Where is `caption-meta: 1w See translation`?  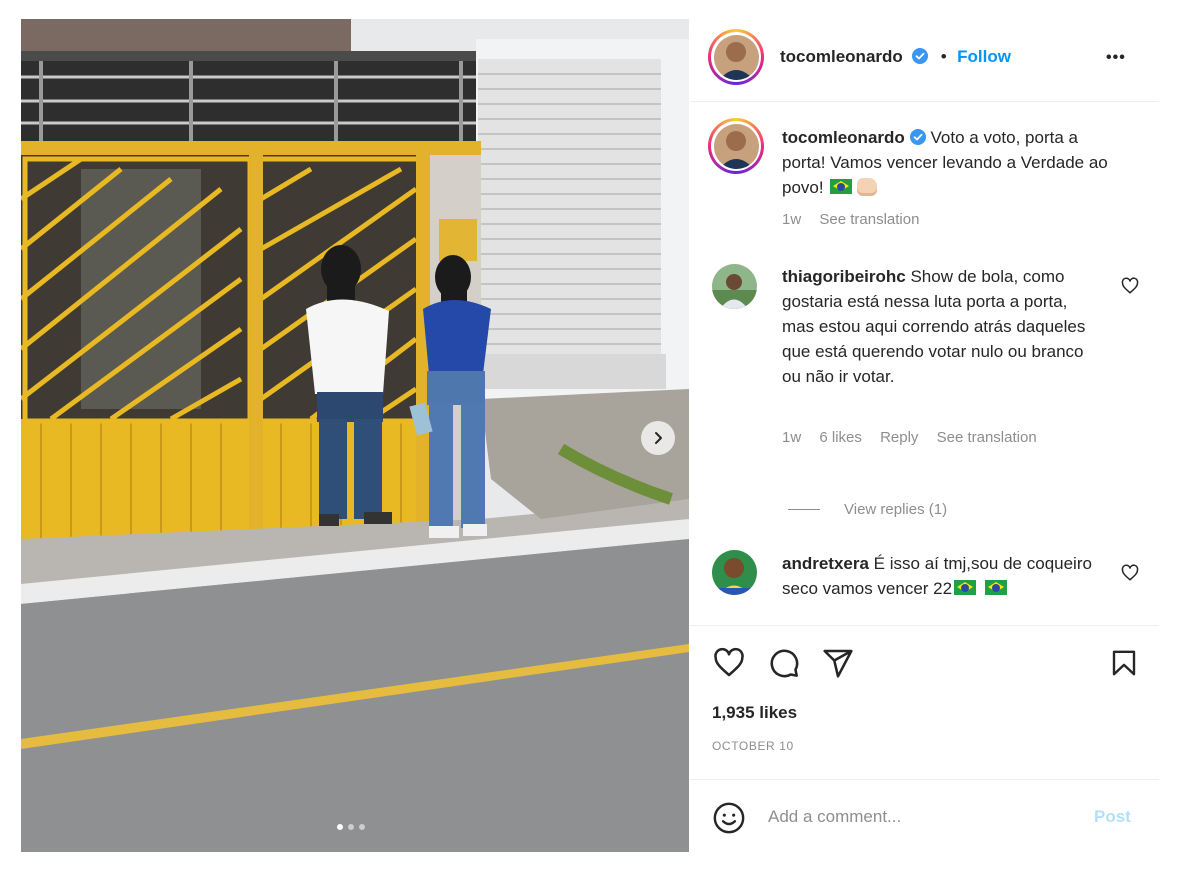
caption-meta: 1w See translation is located at coordinates (857, 219).